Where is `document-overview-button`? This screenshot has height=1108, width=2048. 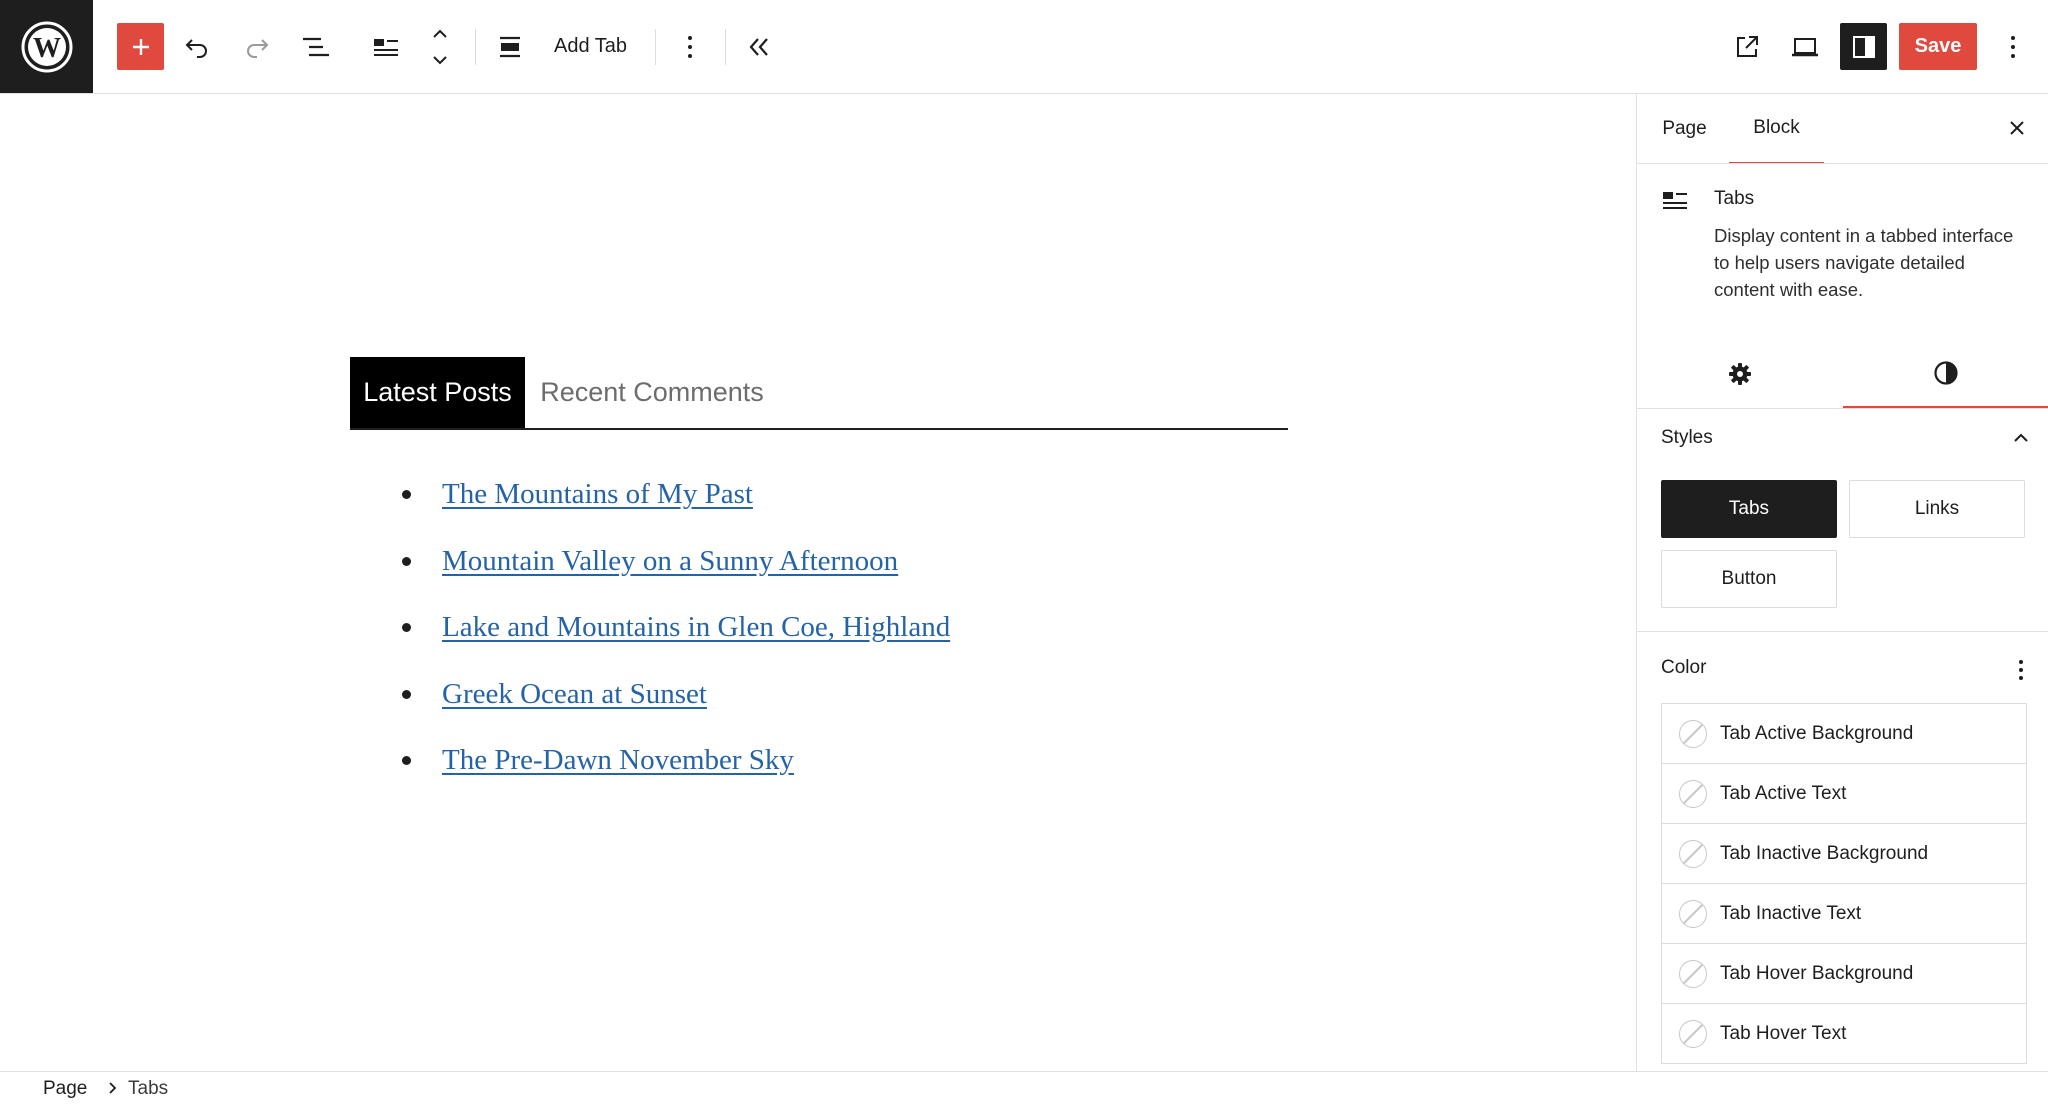
document-overview-button is located at coordinates (316, 47).